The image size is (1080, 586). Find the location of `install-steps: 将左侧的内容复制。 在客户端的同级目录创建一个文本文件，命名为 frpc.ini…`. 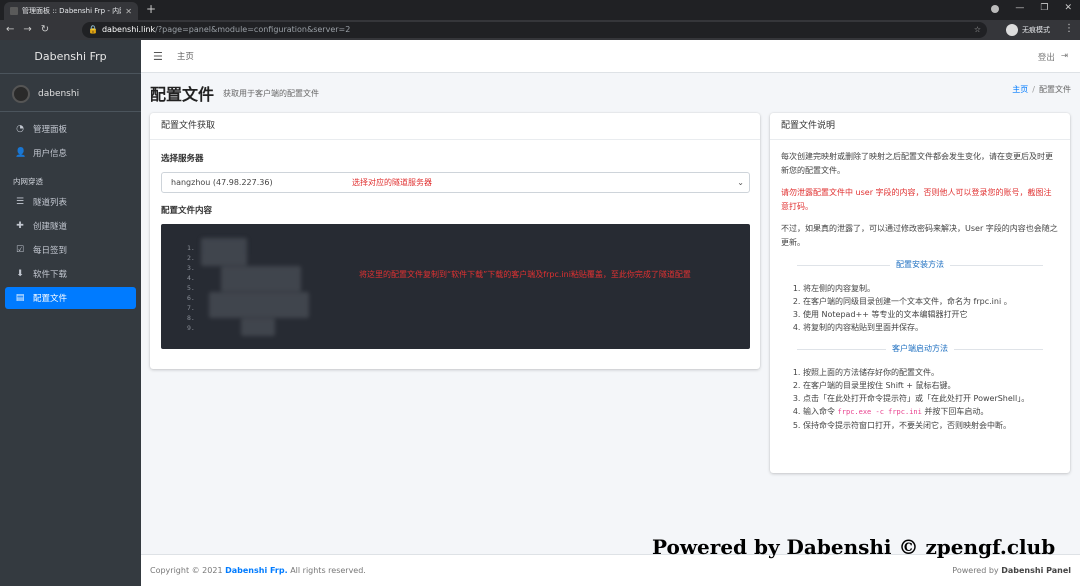

install-steps: 将左侧的内容复制。 在客户端的同级目录创建一个文本文件，命名为 frpc.ini… is located at coordinates (920, 308).